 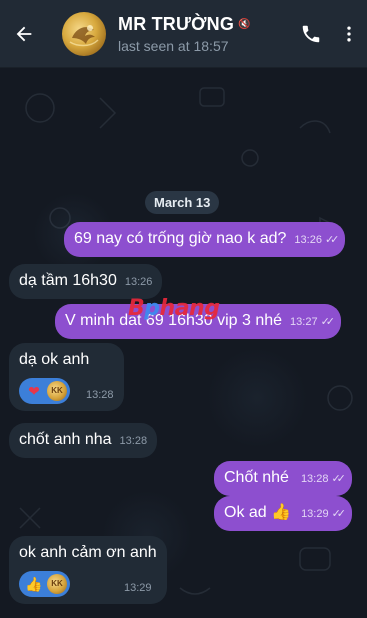 What do you see at coordinates (173, 45) in the screenshot?
I see `last-seen-status: last seen at 18:57` at bounding box center [173, 45].